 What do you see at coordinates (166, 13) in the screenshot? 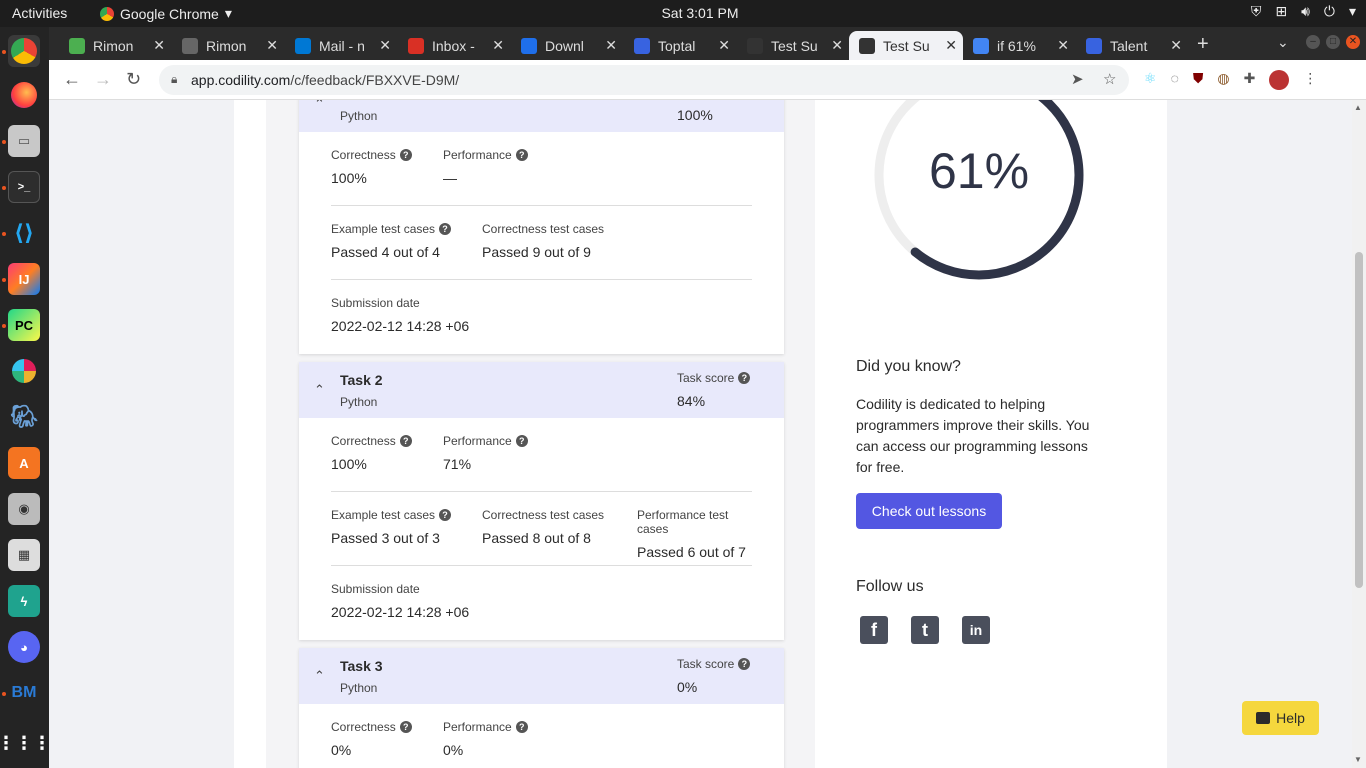
I see `app-menu: Google Chrome ▾` at bounding box center [166, 13].